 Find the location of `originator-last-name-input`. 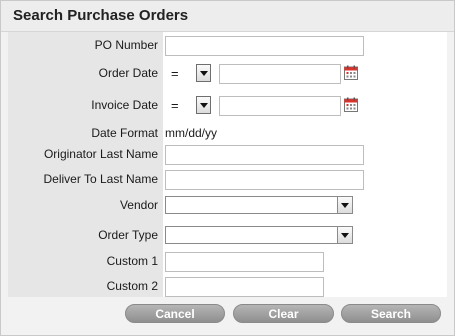

originator-last-name-input is located at coordinates (264, 155).